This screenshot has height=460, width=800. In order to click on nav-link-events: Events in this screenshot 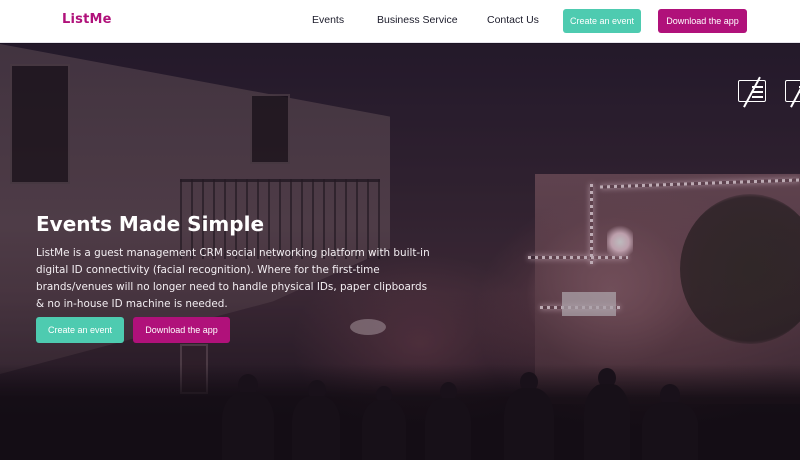, I will do `click(328, 20)`.